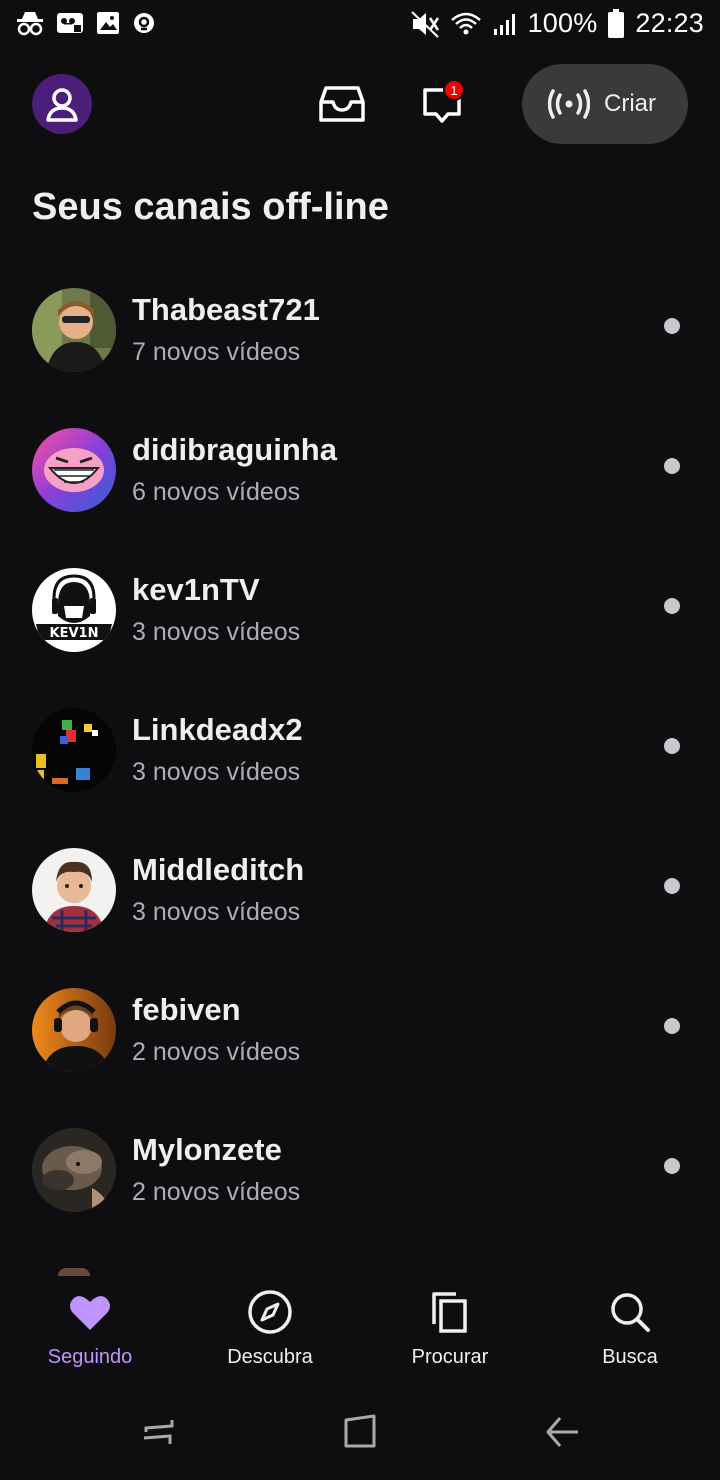  I want to click on nav-tab-search: Busca, so click(630, 1328).